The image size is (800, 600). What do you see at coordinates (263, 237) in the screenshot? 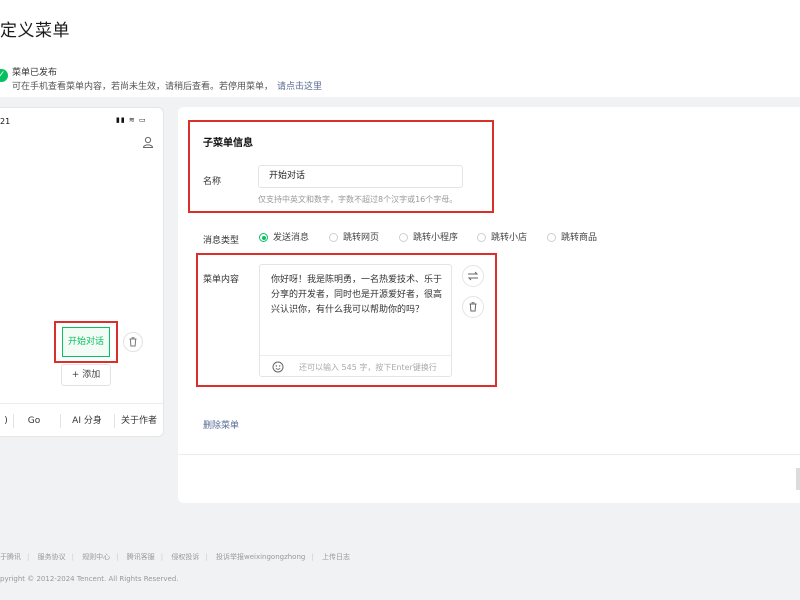
I see `radio-send-message` at bounding box center [263, 237].